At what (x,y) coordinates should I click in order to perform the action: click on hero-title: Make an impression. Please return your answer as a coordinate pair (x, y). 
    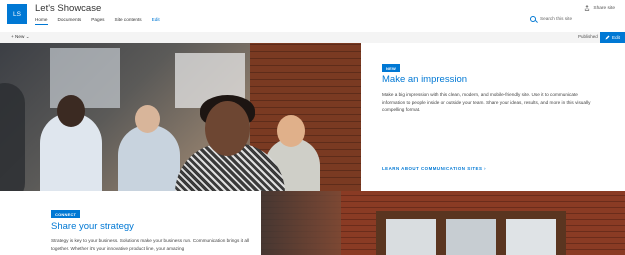
    Looking at the image, I should click on (424, 79).